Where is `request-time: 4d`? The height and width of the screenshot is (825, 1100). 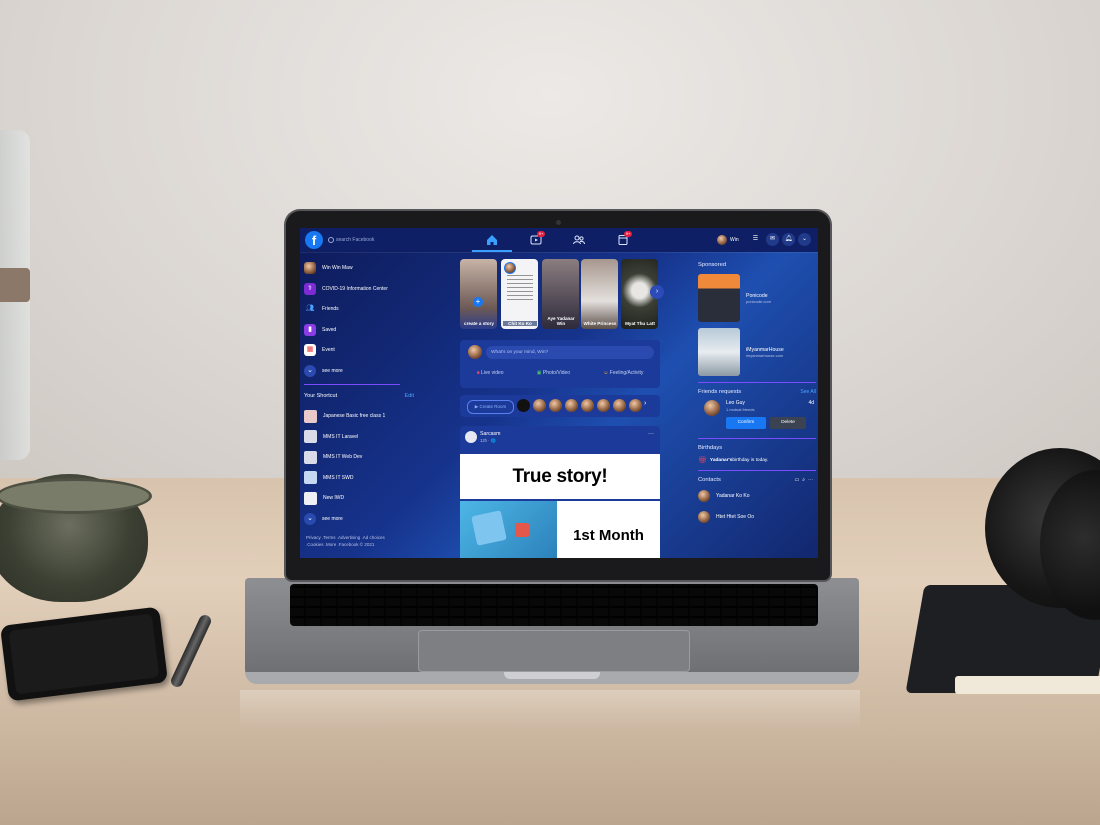
request-time: 4d is located at coordinates (811, 403).